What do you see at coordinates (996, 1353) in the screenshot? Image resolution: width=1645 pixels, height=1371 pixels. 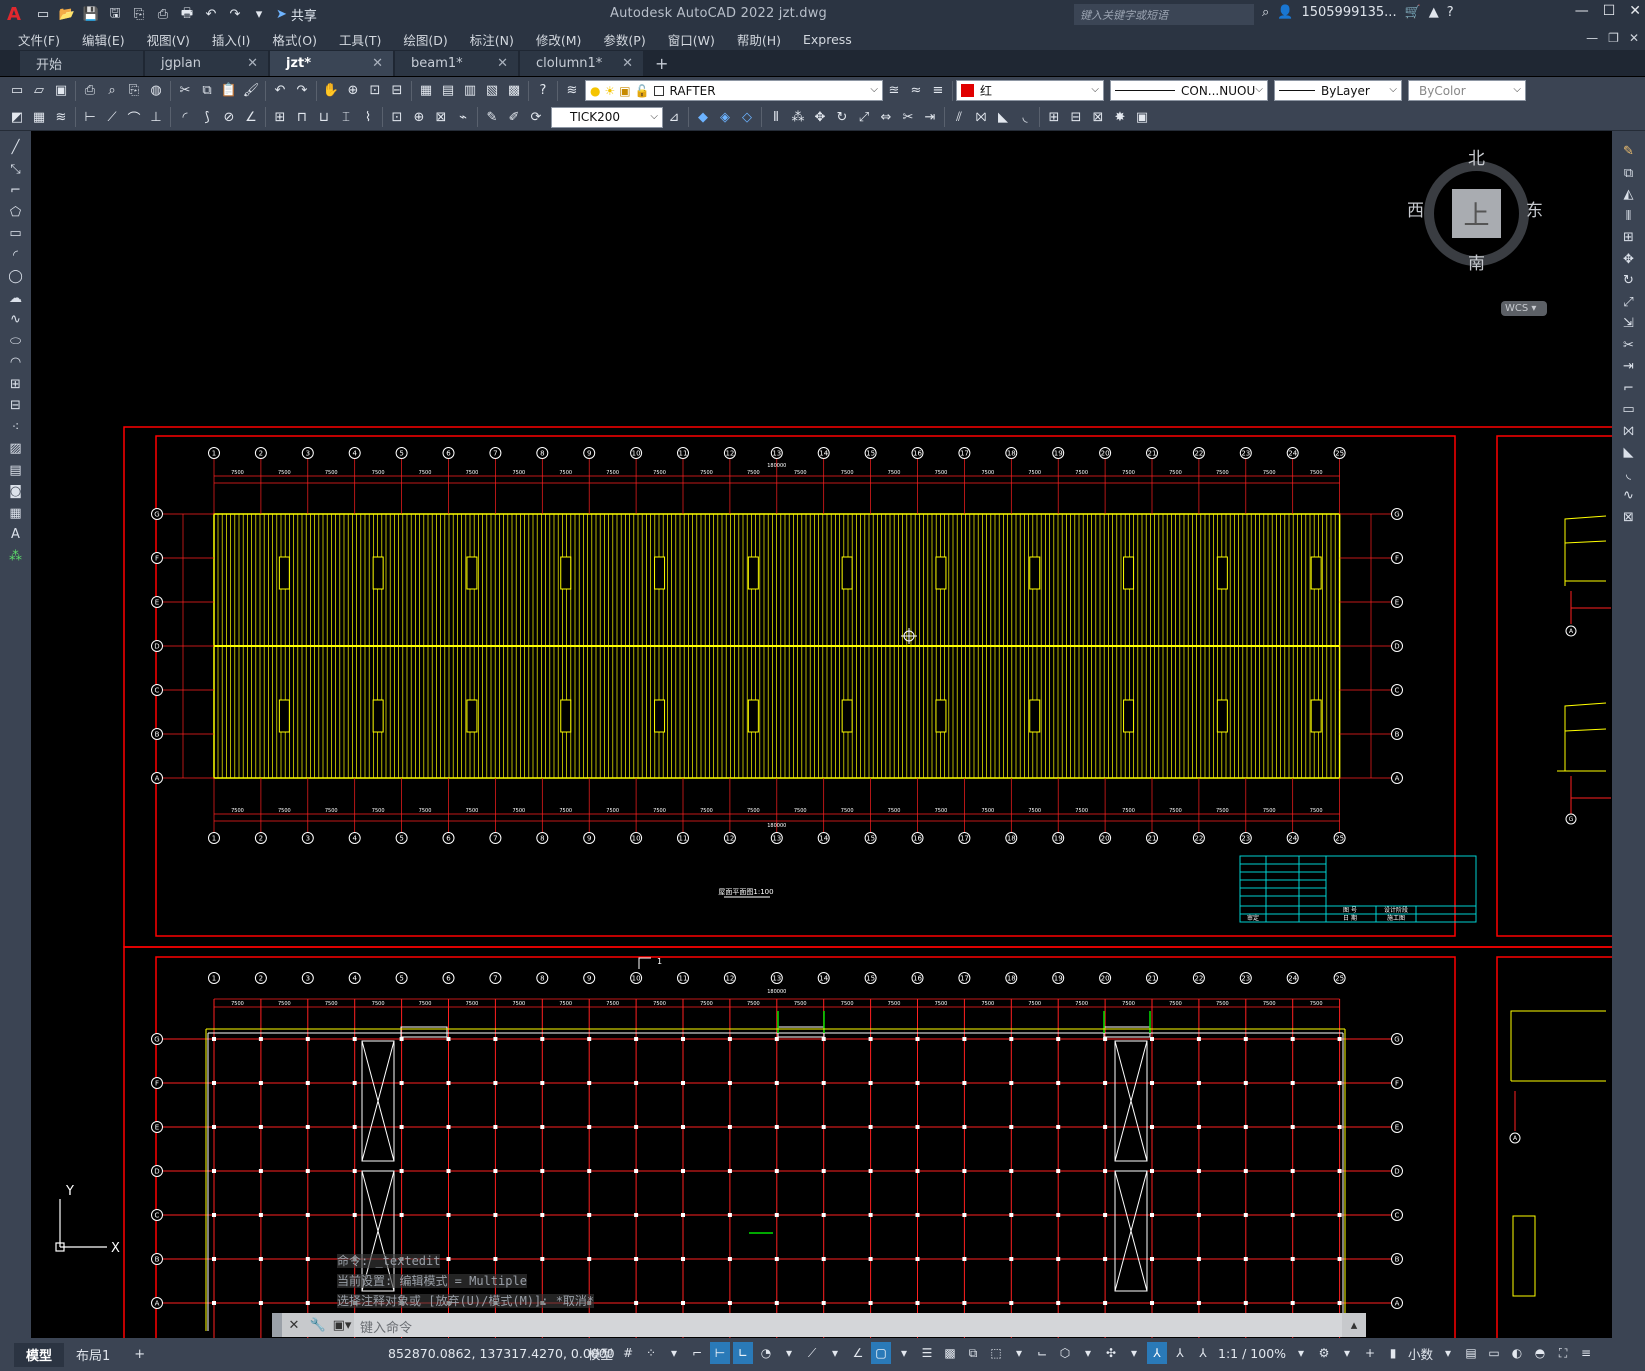 I see `3d-osnap-icon: ⬚` at bounding box center [996, 1353].